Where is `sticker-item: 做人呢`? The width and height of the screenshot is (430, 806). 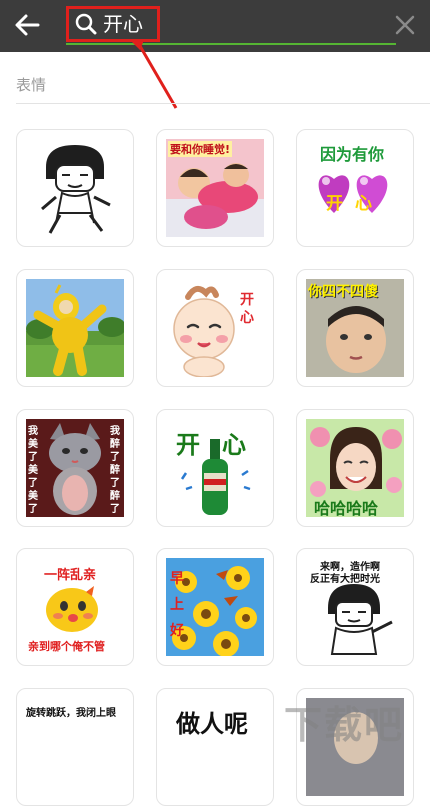 sticker-item: 做人呢 is located at coordinates (215, 747).